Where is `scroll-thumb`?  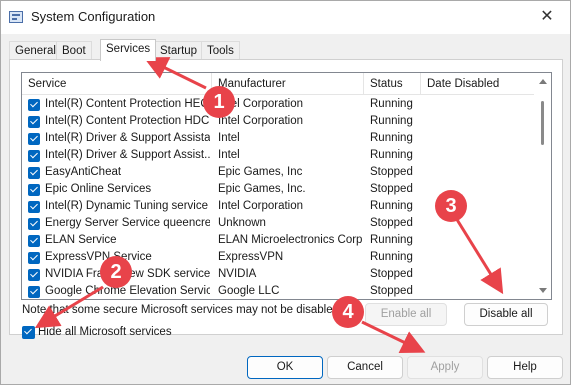
scroll-thumb is located at coordinates (542, 123).